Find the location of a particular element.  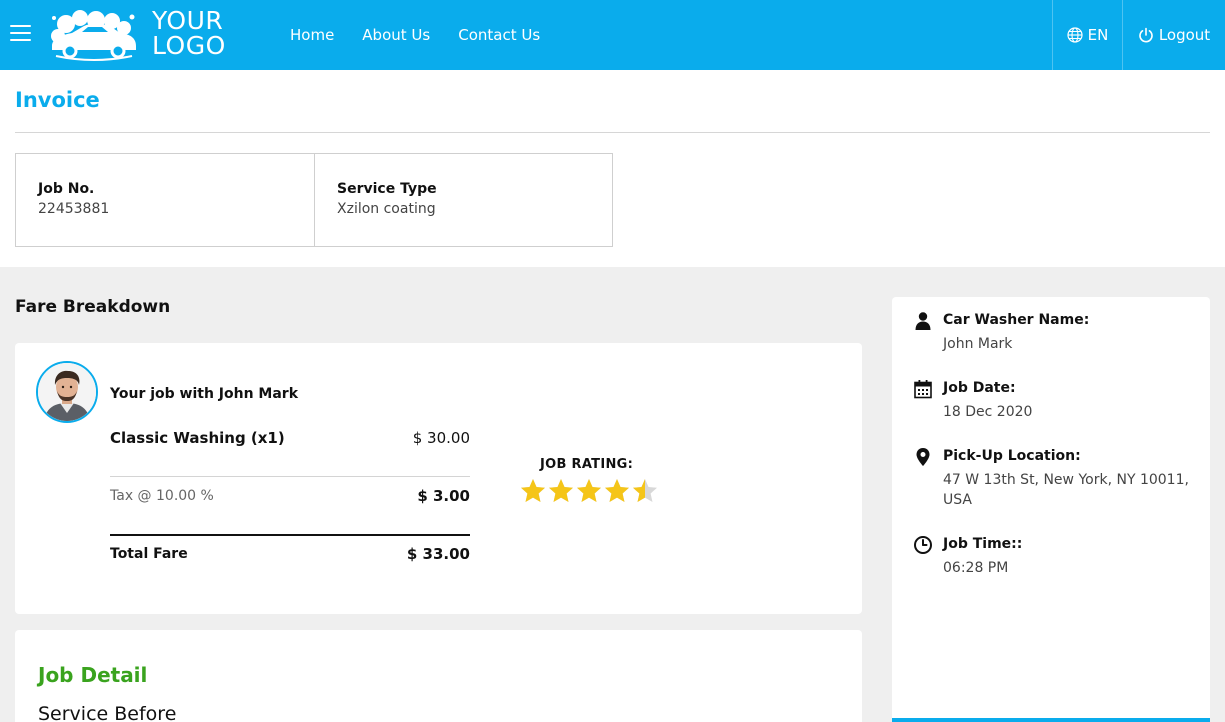

job-rating-label: JOB RATING: is located at coordinates (587, 464).